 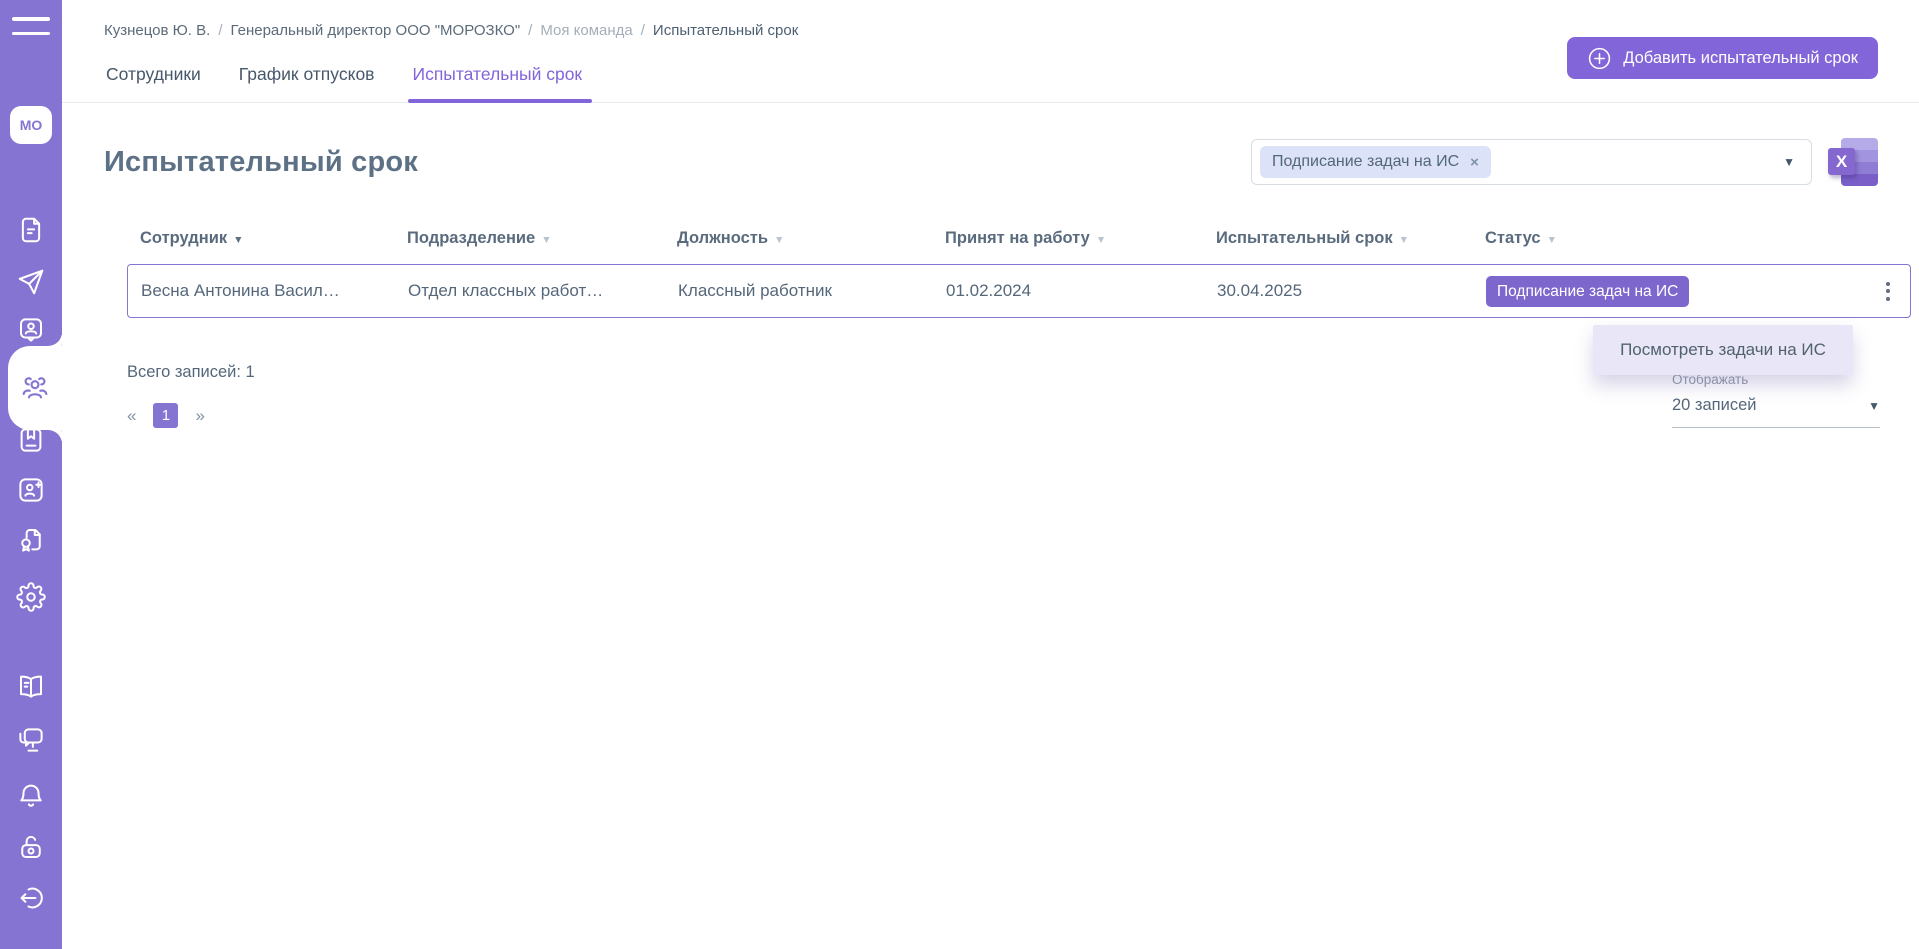 I want to click on sidebar-item-documents, so click(x=31, y=230).